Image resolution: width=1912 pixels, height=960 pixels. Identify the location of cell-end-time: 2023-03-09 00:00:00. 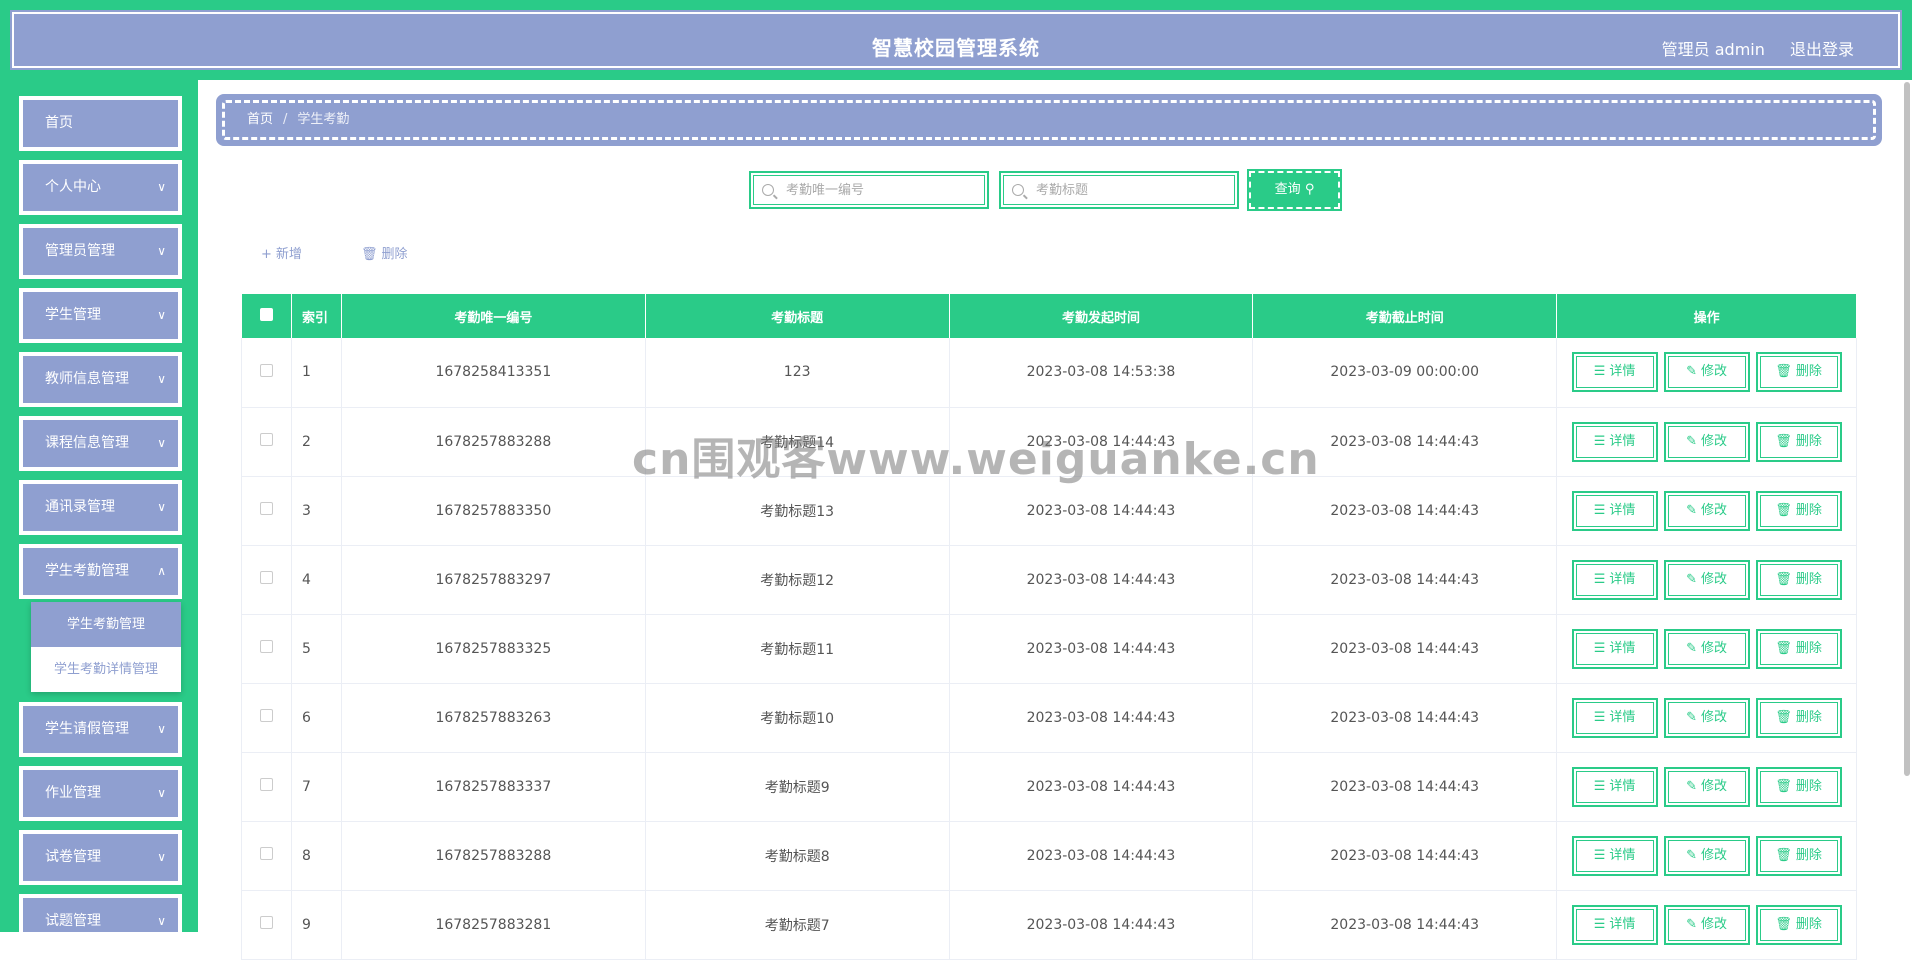
(1405, 373).